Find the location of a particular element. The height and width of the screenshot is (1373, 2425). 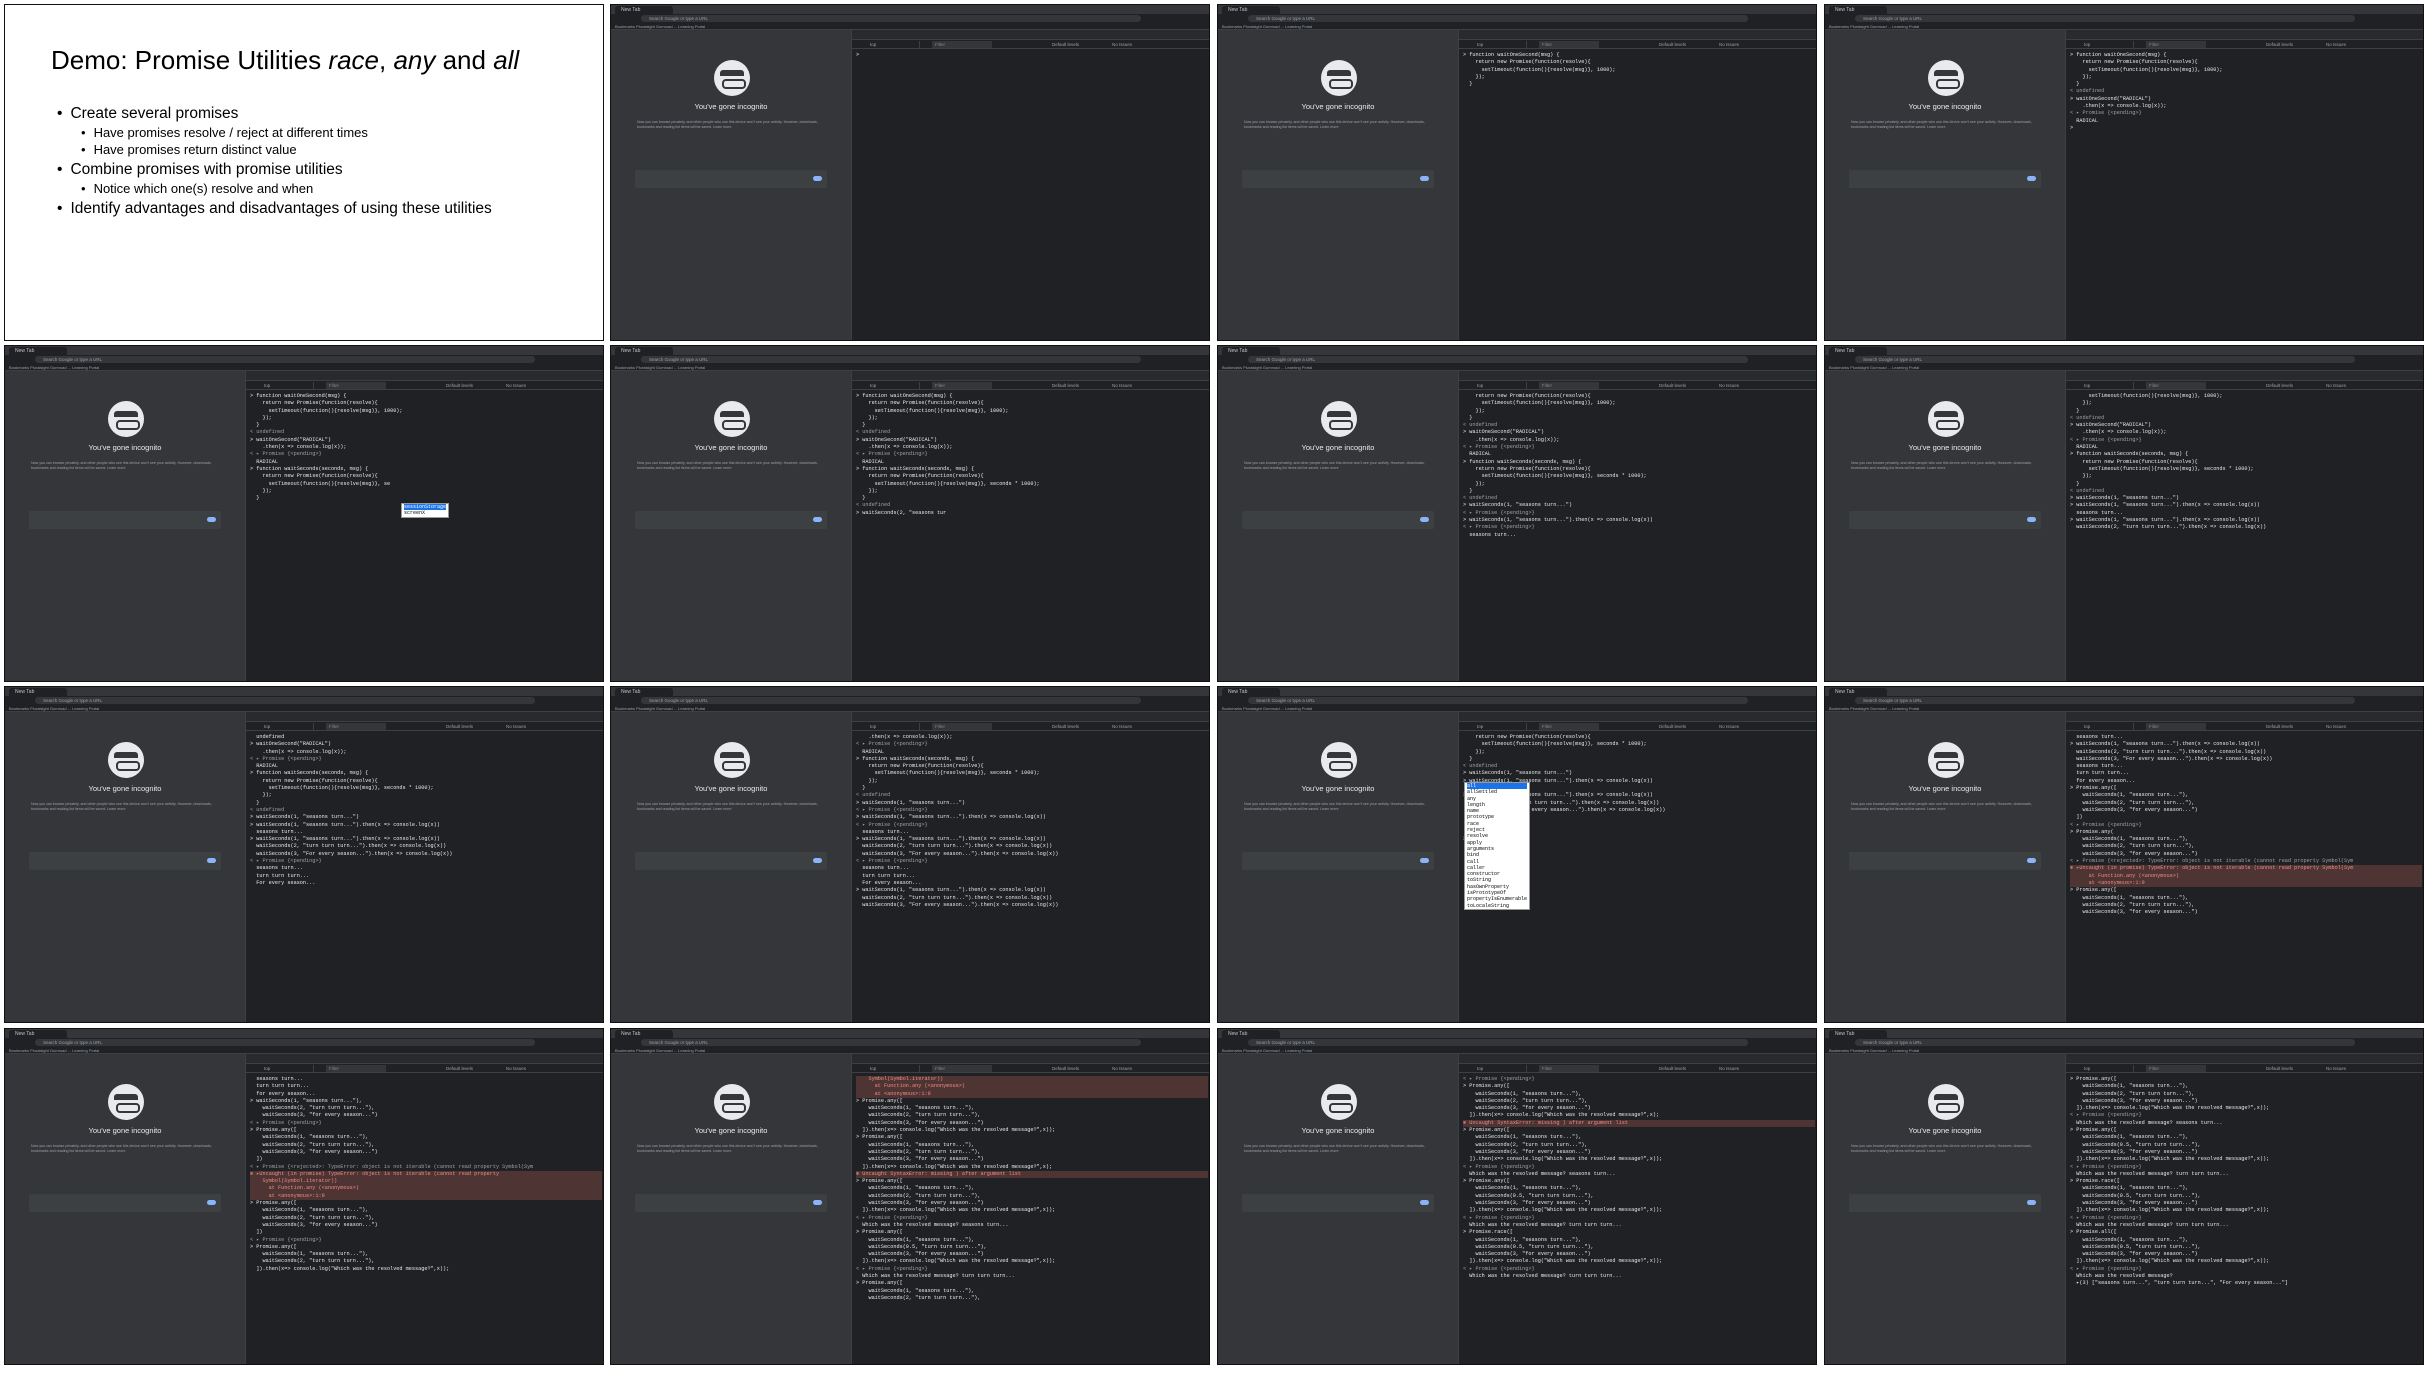

autocomplete-item: propertyIsEnumerable is located at coordinates (1497, 899).